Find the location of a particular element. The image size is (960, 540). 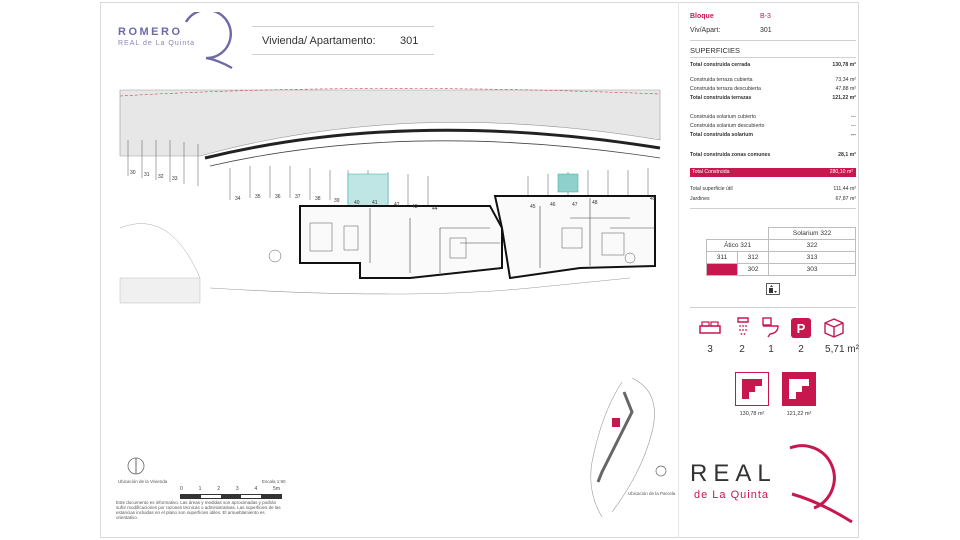

grid-unit: 302 is located at coordinates (753, 269).